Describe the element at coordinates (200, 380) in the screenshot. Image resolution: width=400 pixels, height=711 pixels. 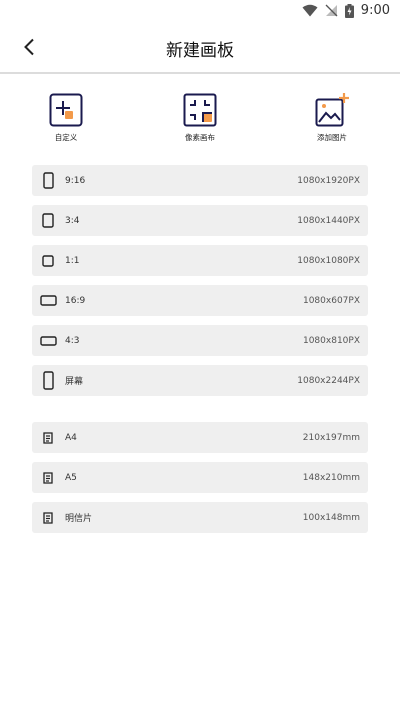
I see `ratio-option-screen: 屏幕 1080x2244PX` at that location.